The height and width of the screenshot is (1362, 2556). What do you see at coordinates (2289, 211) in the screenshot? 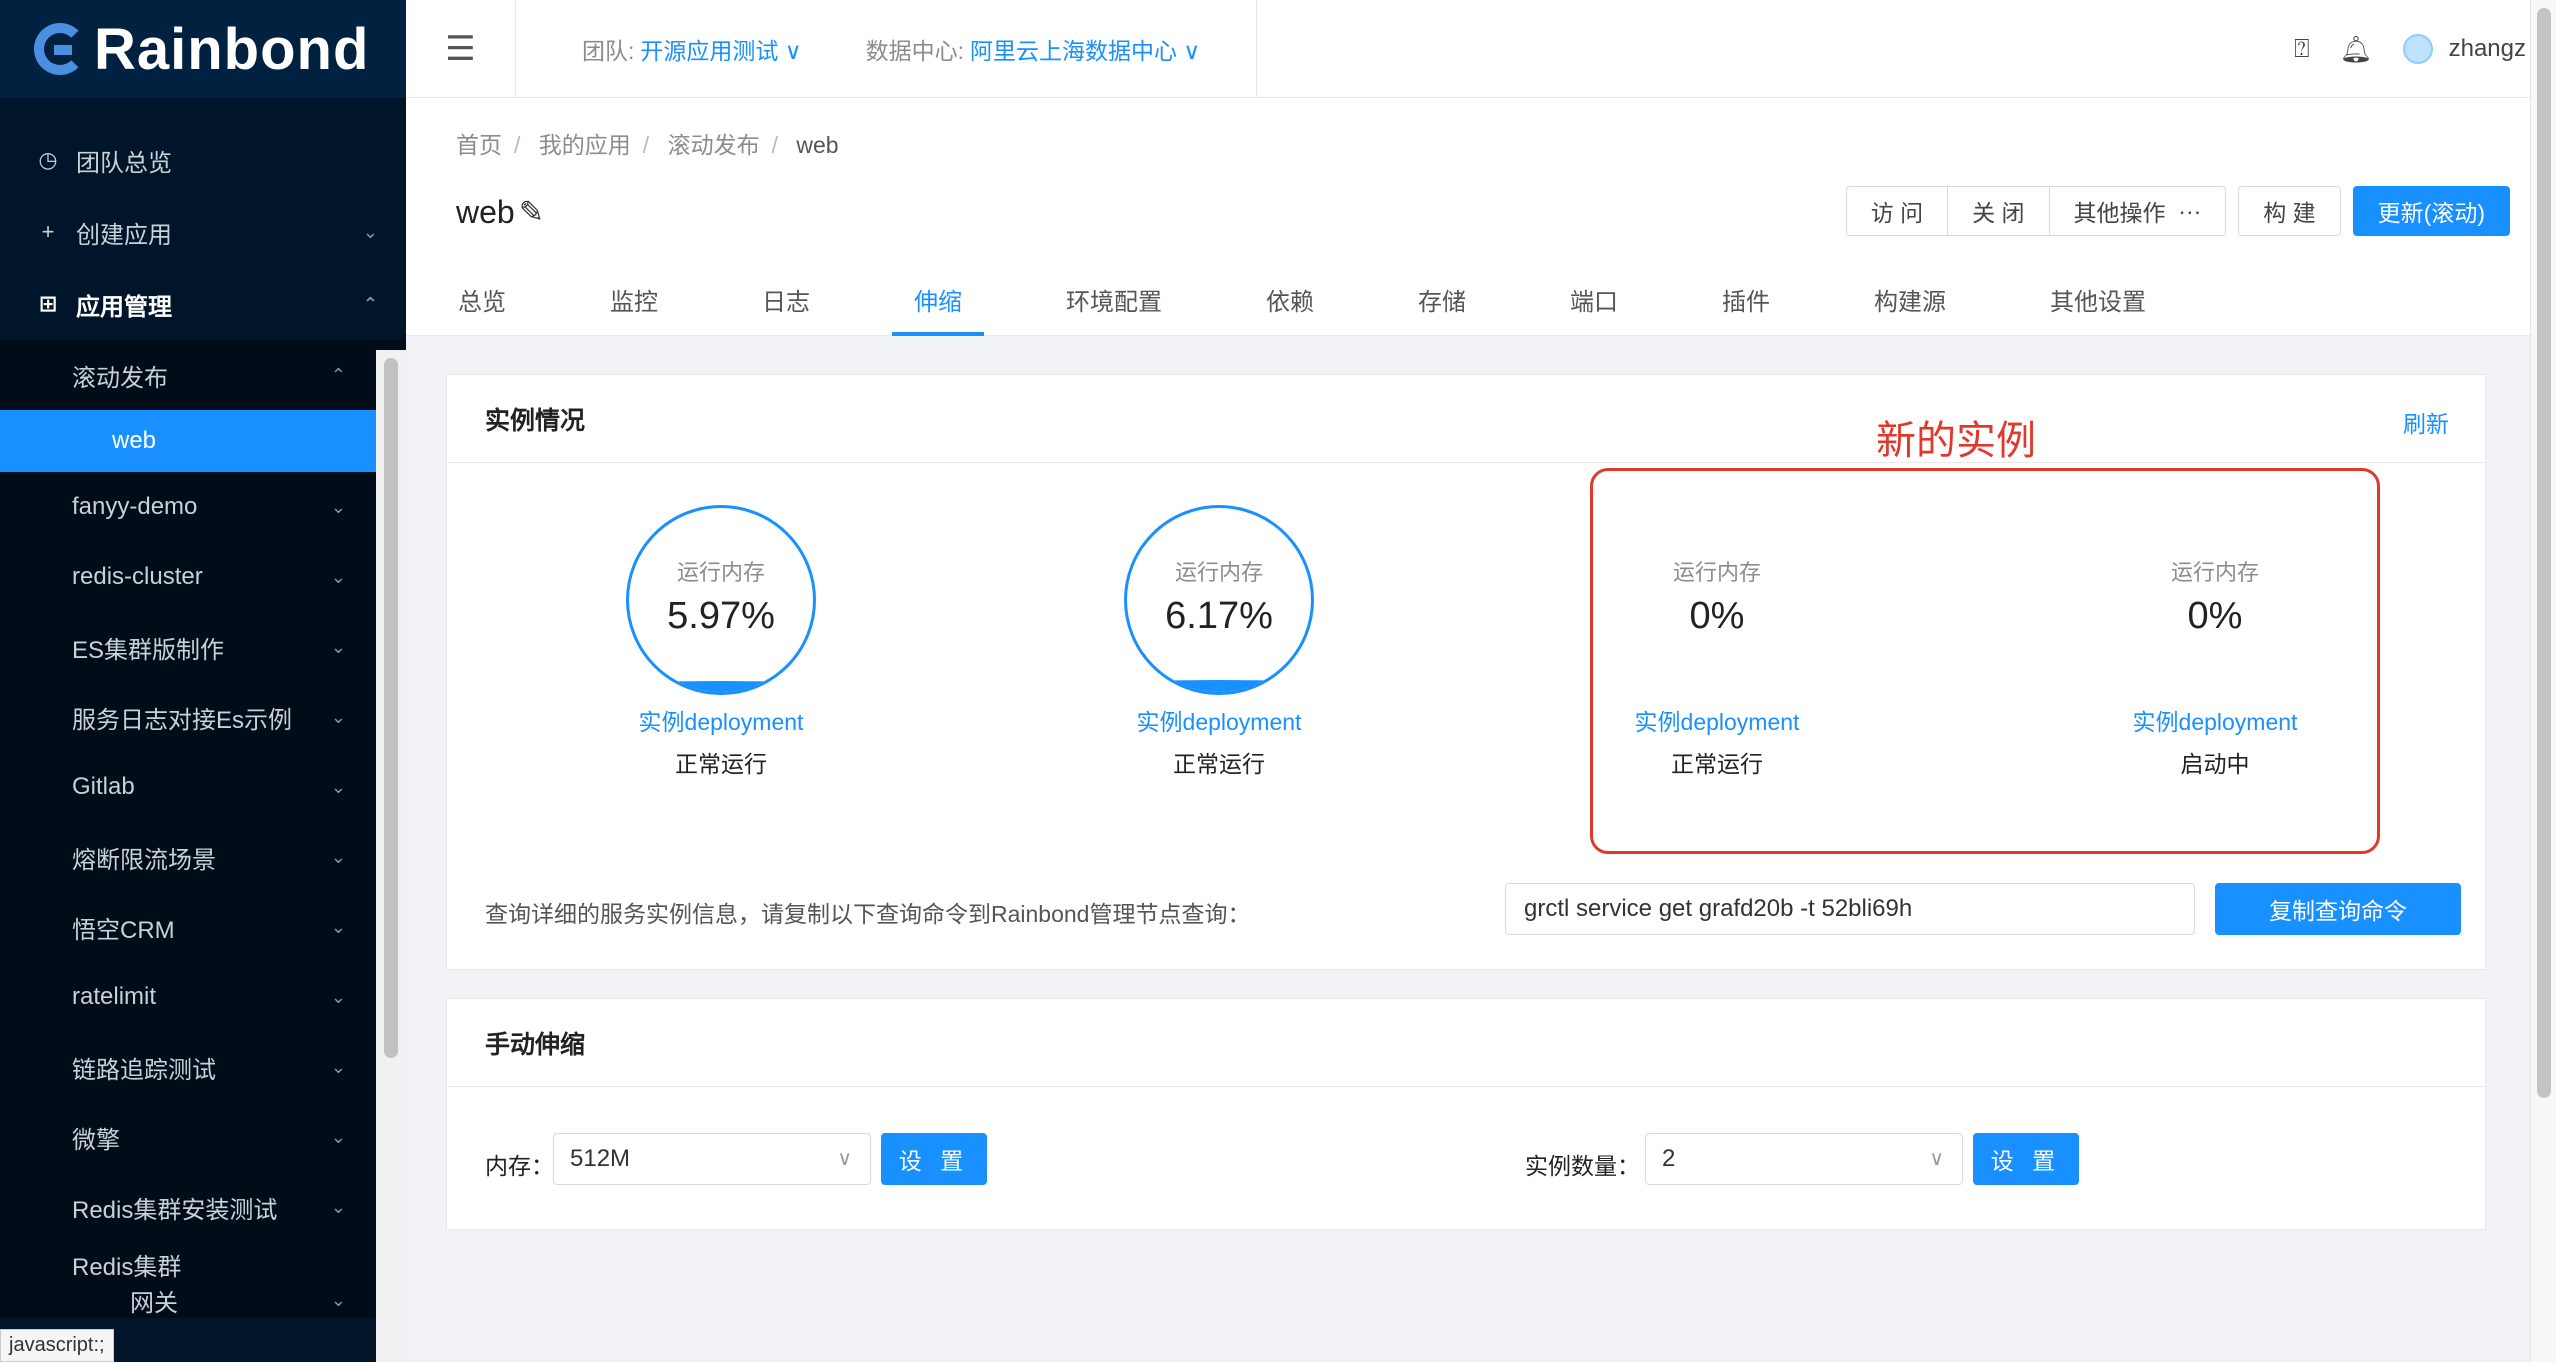
I see `build-button: 构 建` at bounding box center [2289, 211].